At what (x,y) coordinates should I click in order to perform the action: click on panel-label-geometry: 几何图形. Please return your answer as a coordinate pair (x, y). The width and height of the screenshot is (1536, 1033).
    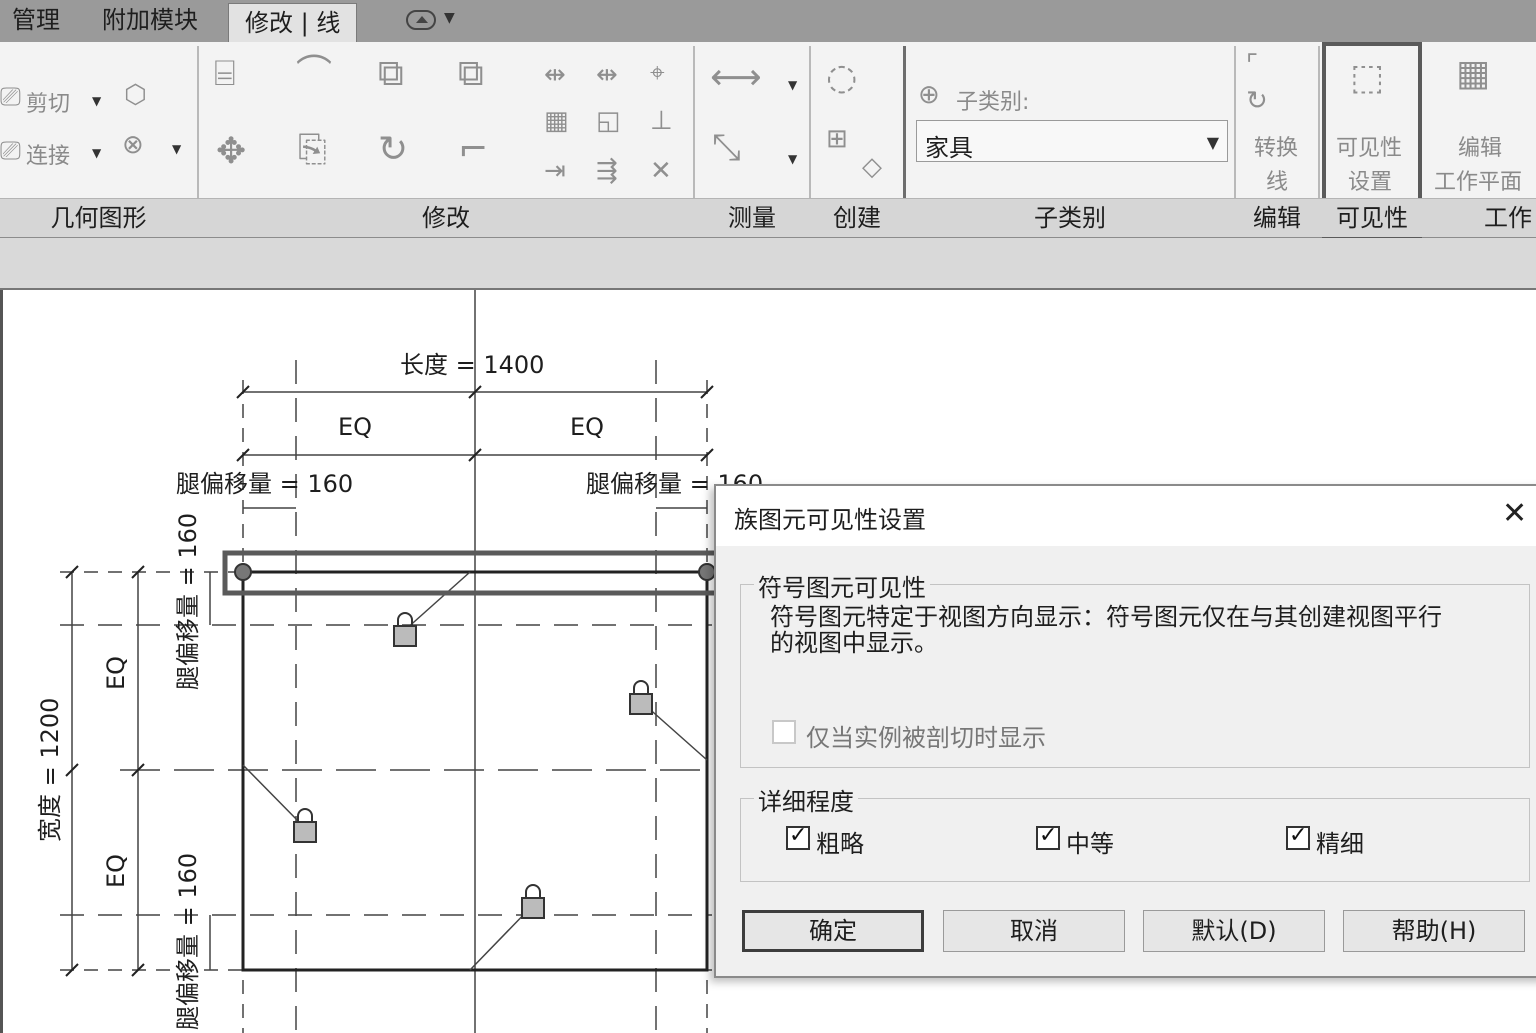
    Looking at the image, I should click on (98, 218).